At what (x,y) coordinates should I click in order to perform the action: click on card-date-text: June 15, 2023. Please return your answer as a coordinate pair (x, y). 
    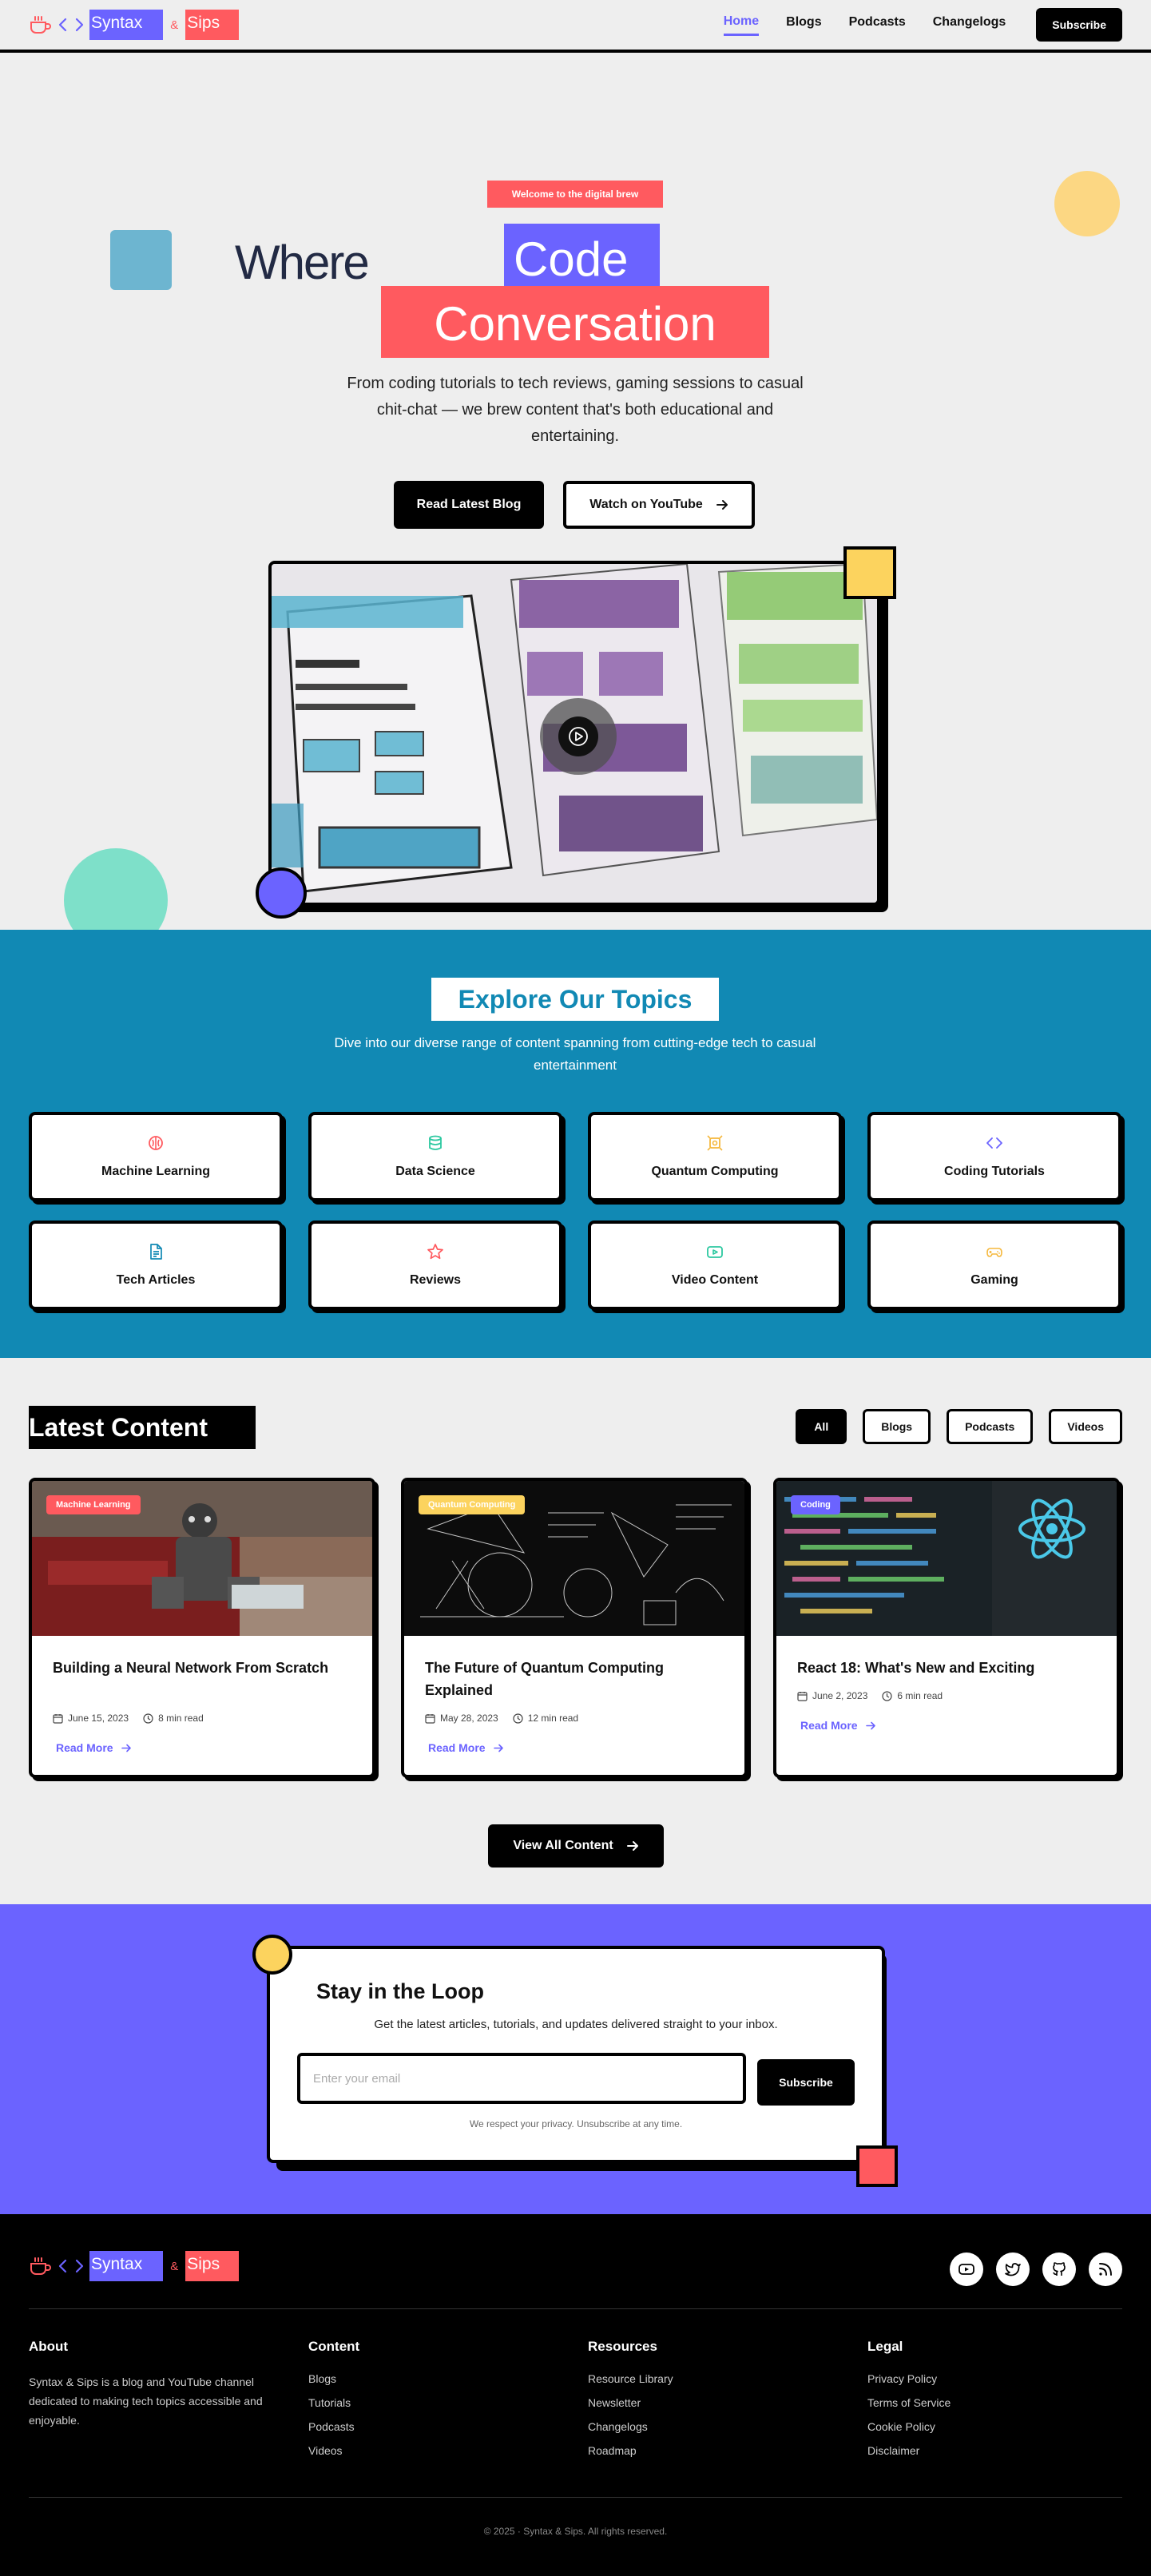
    Looking at the image, I should click on (98, 1718).